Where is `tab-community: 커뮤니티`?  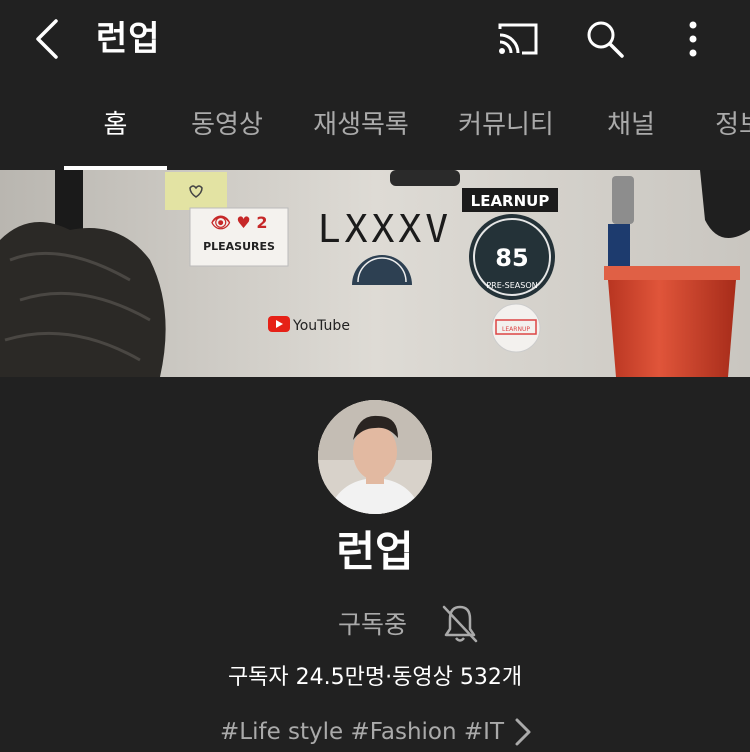
tab-community: 커뮤니티 is located at coordinates (506, 125).